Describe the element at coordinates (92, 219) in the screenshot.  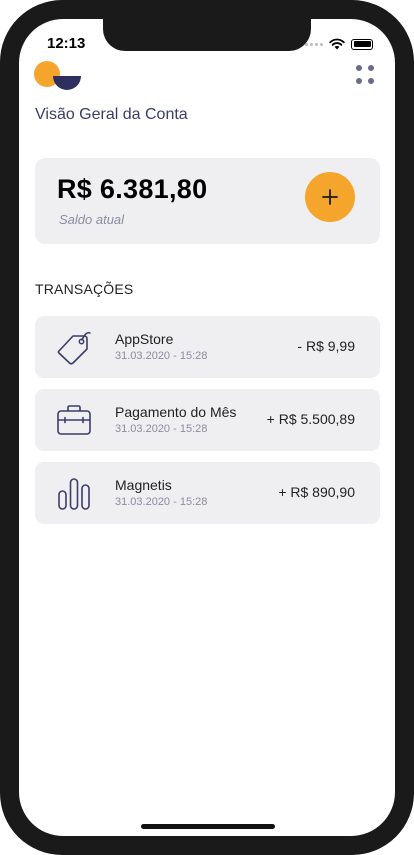
I see `balance-label: Saldo atual` at that location.